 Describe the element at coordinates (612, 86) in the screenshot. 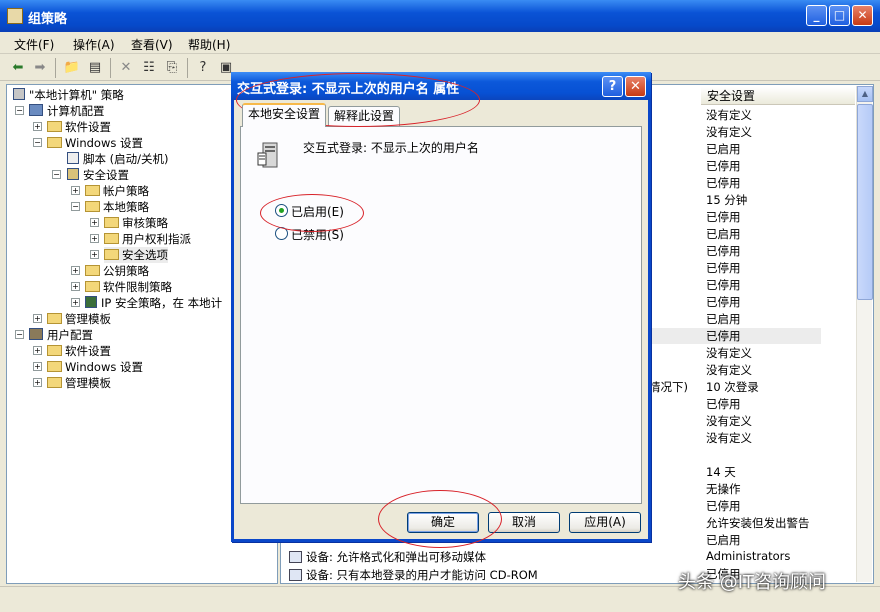

I see `help-button: ?` at that location.